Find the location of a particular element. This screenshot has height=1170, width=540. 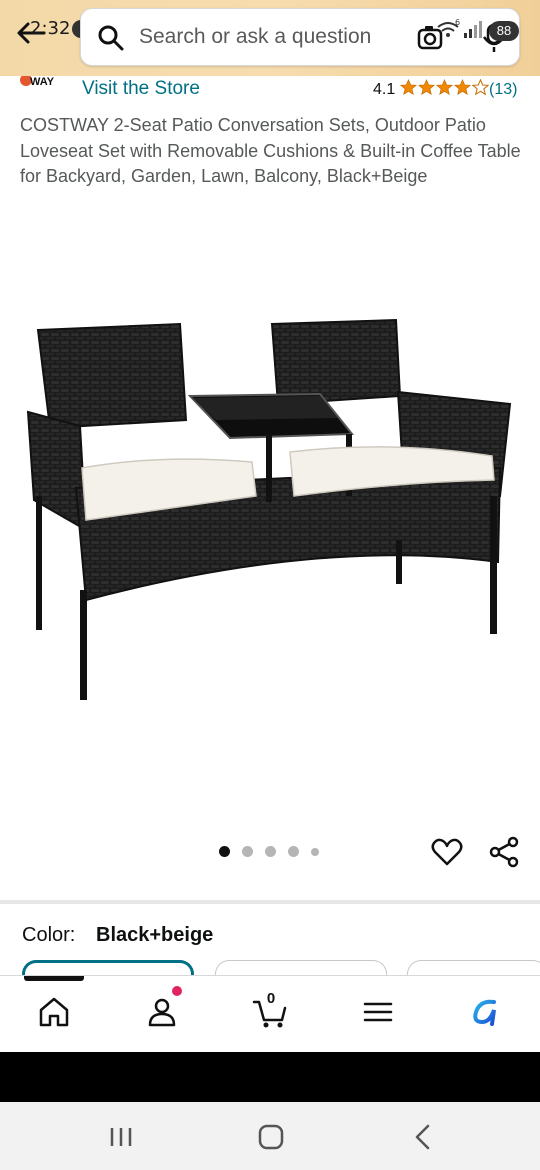

home-button-icon is located at coordinates (271, 1137).